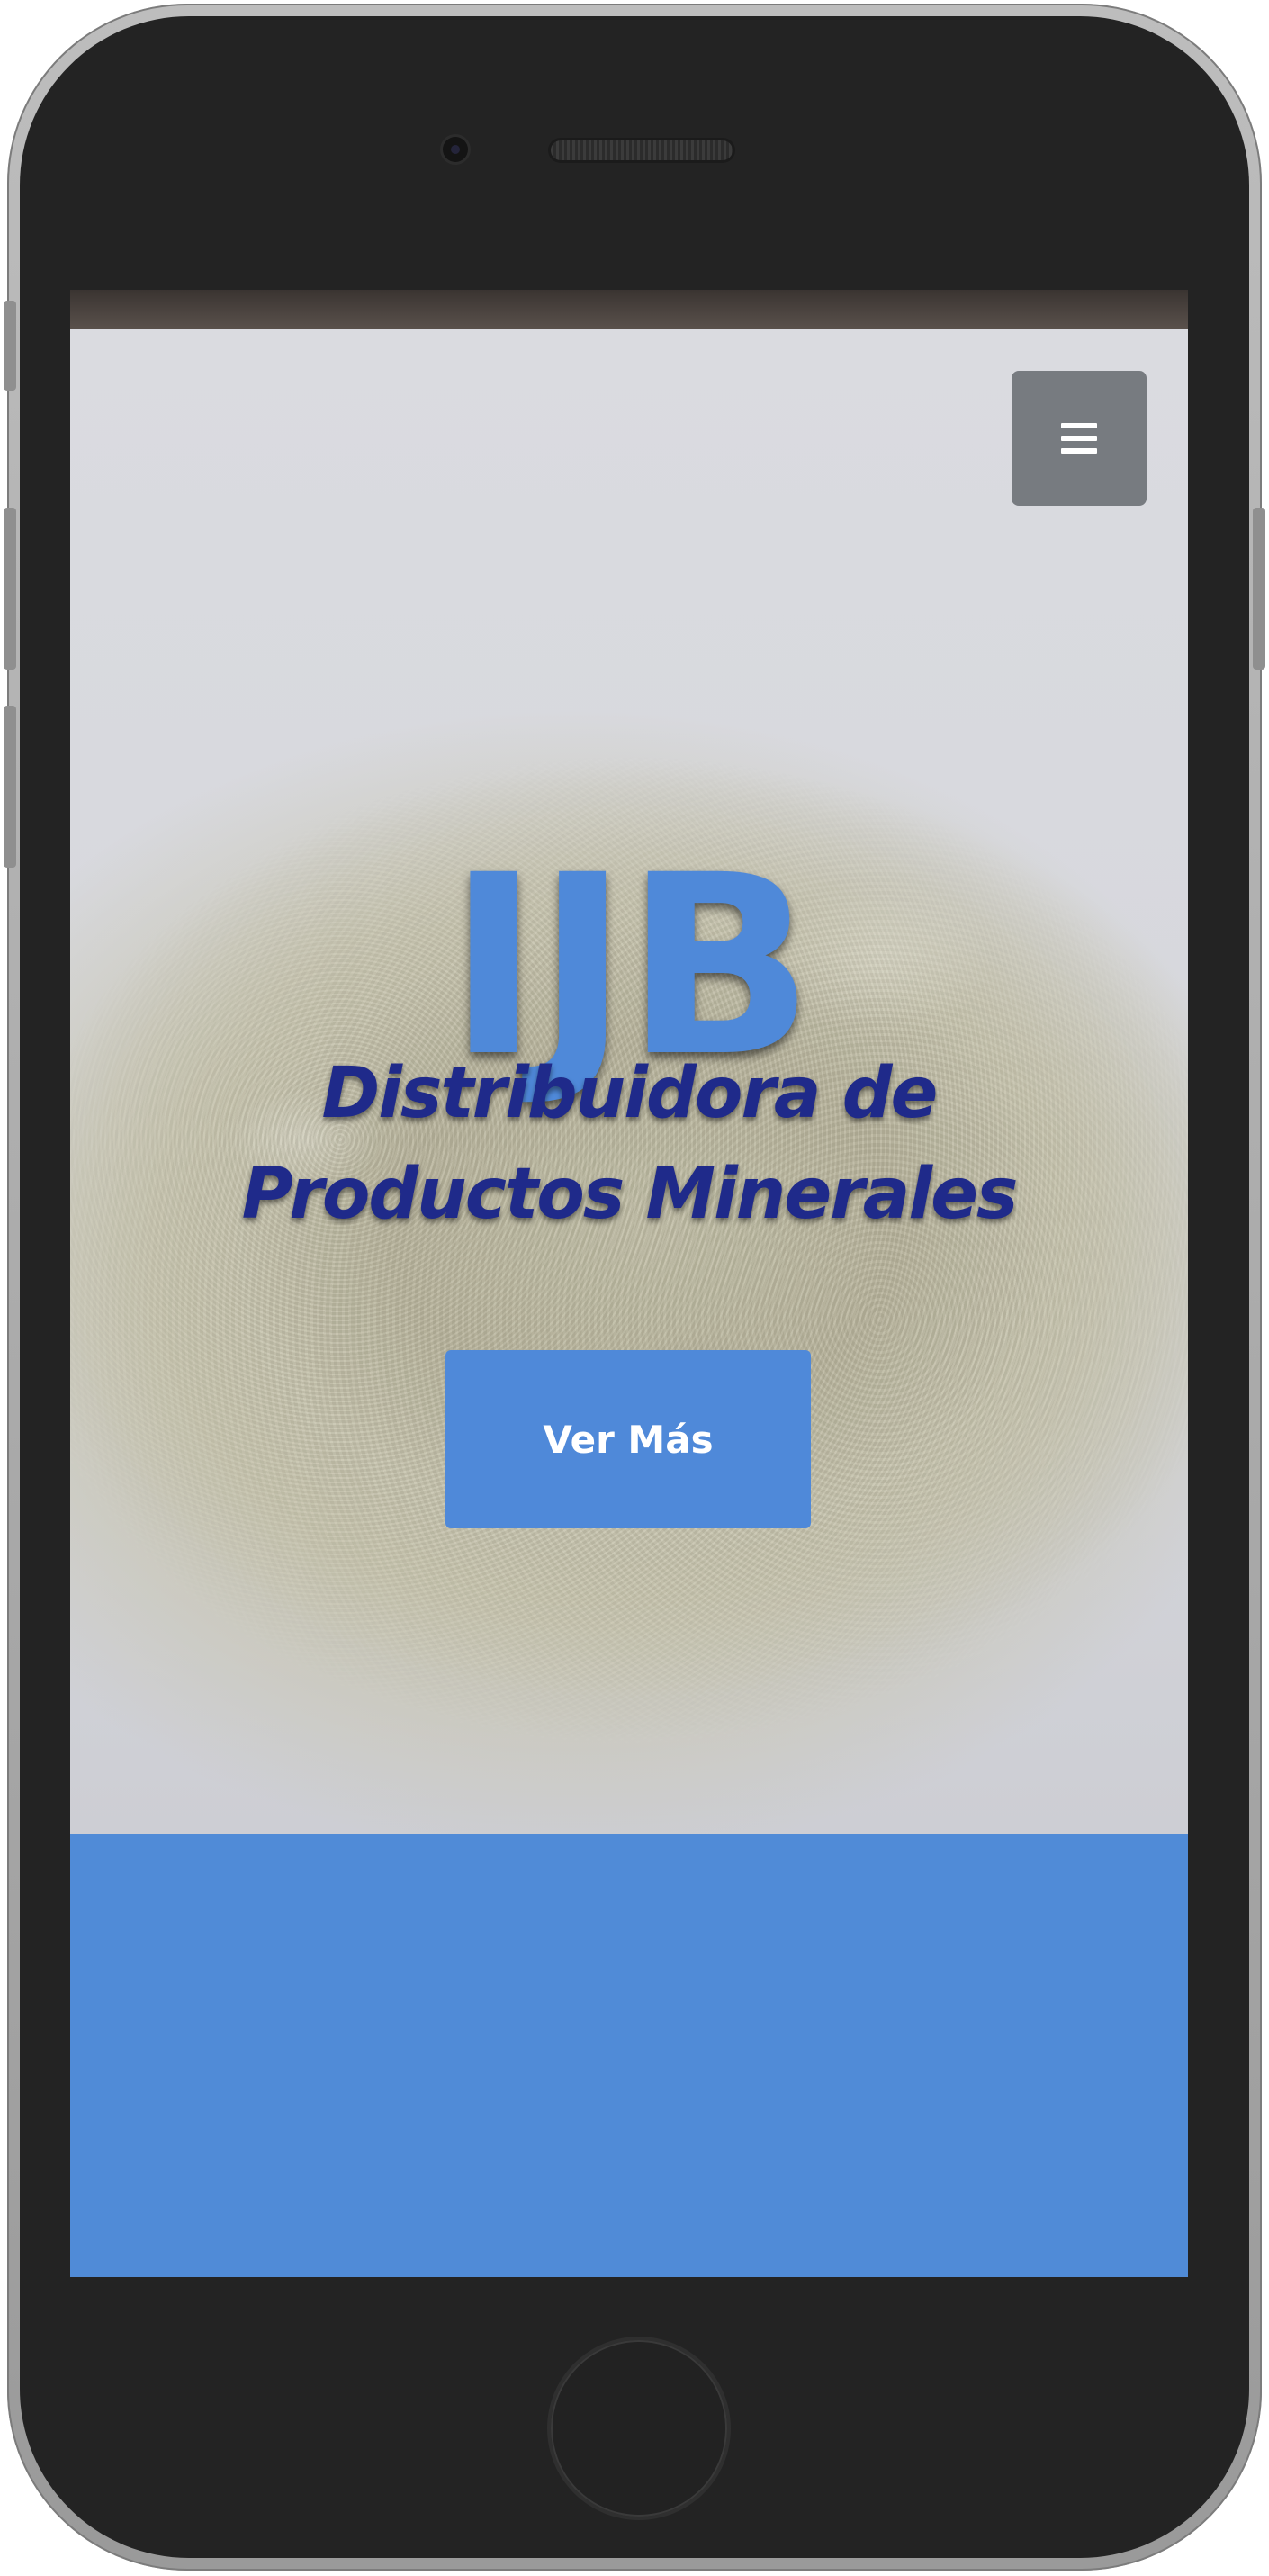 This screenshot has height=2576, width=1269. I want to click on silent-switch, so click(10, 346).